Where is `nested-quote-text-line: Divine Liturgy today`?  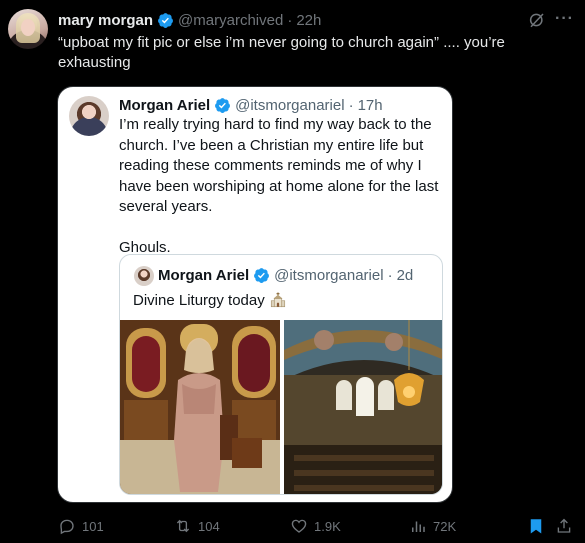
nested-quote-text-line: Divine Liturgy today is located at coordinates (210, 300).